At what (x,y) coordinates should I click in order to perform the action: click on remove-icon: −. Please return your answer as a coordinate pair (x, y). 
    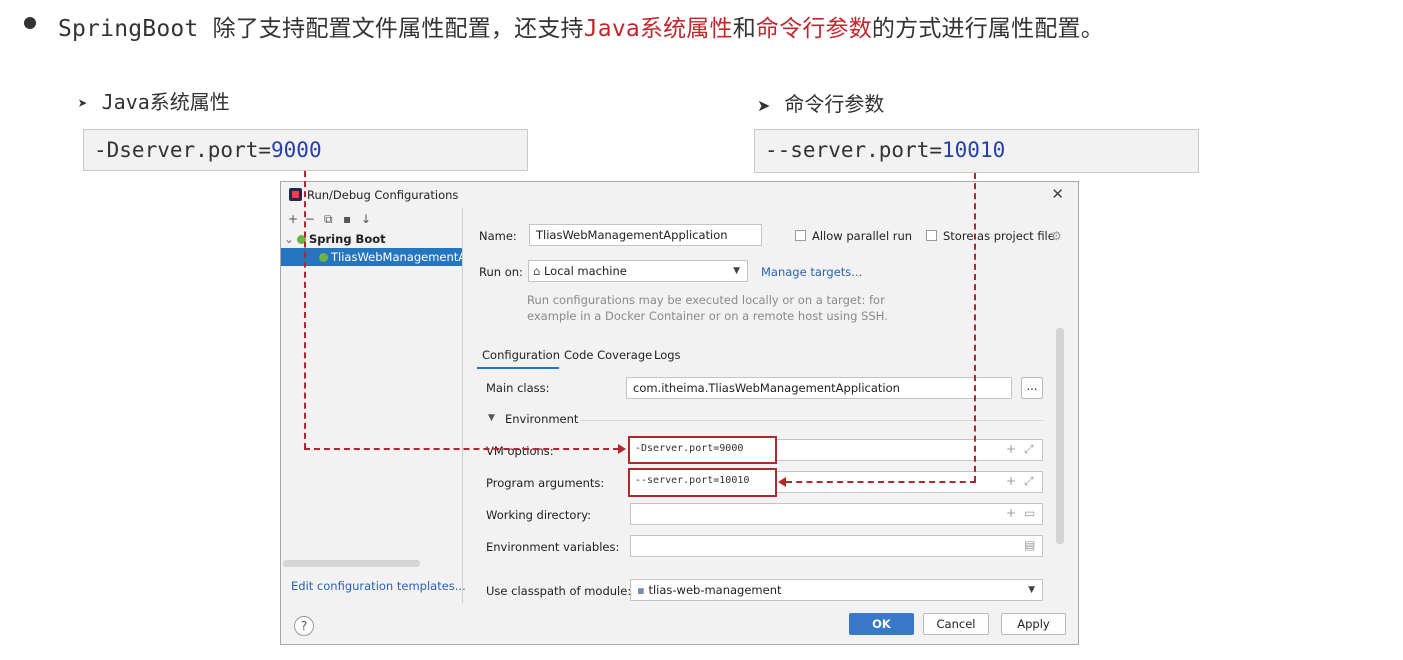
    Looking at the image, I should click on (310, 219).